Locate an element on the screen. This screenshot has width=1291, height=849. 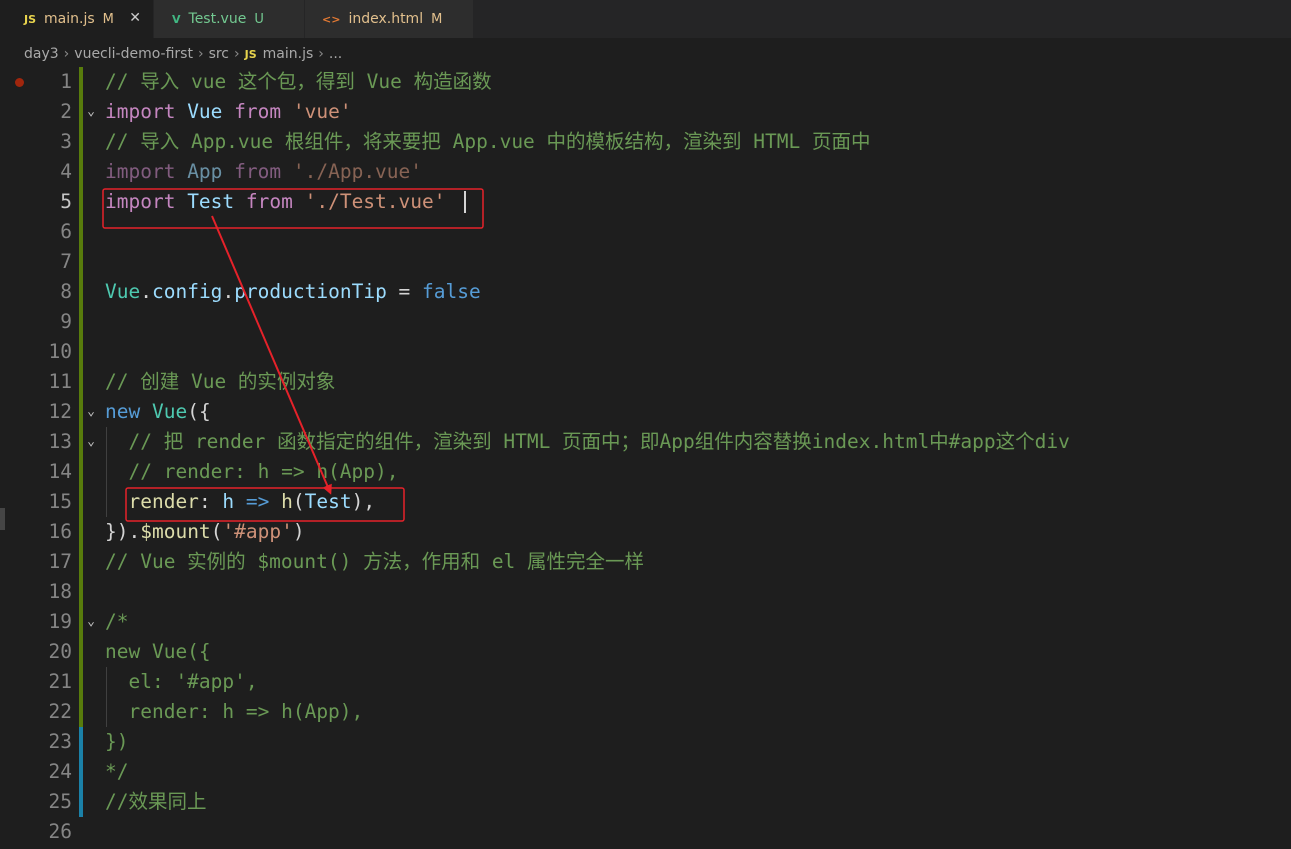
breadcrumb-project: vuecli-demo-first is located at coordinates (133, 54).